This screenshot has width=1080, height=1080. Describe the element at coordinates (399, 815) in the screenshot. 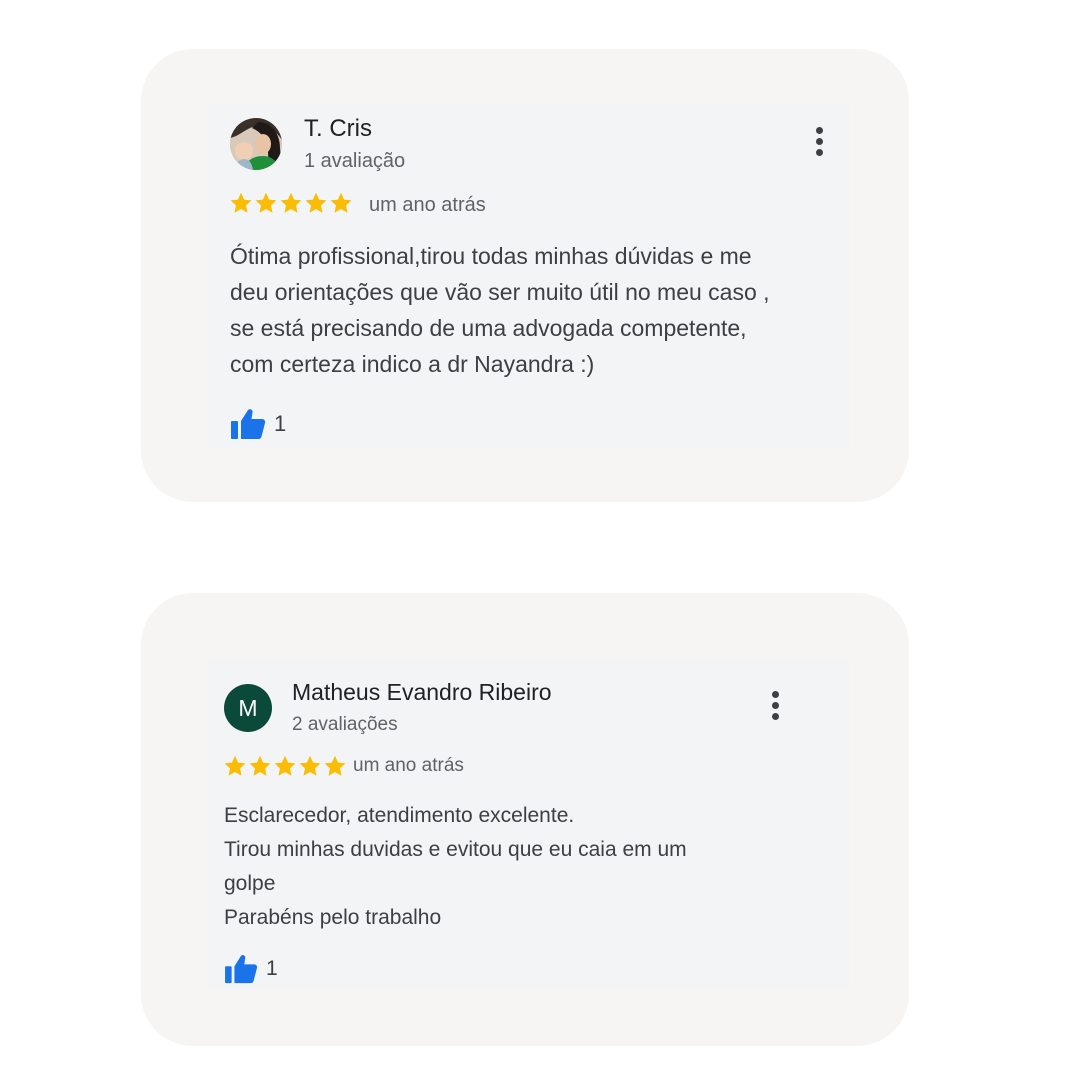

I see `review-text-line: Esclarecedor, atendimento excelente.` at that location.